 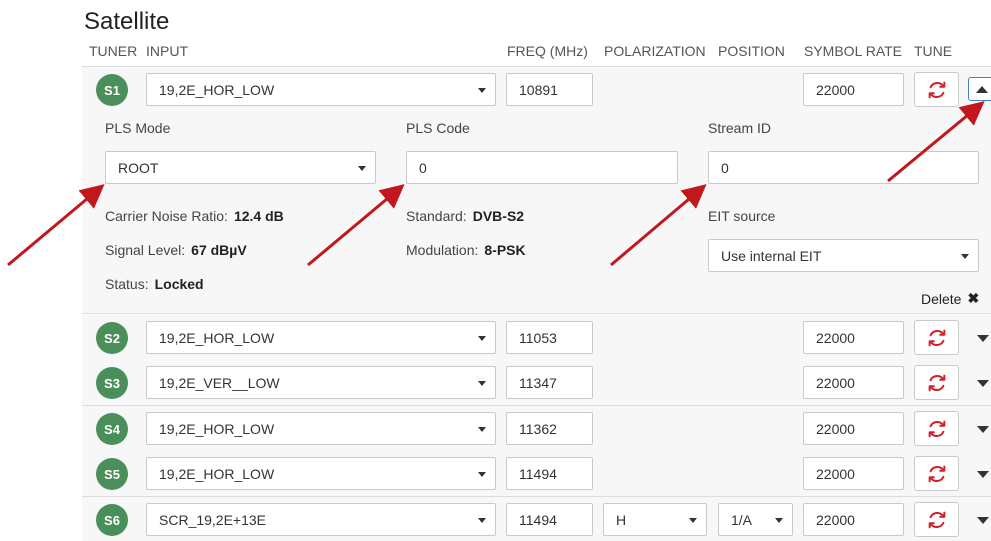 I want to click on cnr-value: 12.4 dB, so click(x=258, y=216).